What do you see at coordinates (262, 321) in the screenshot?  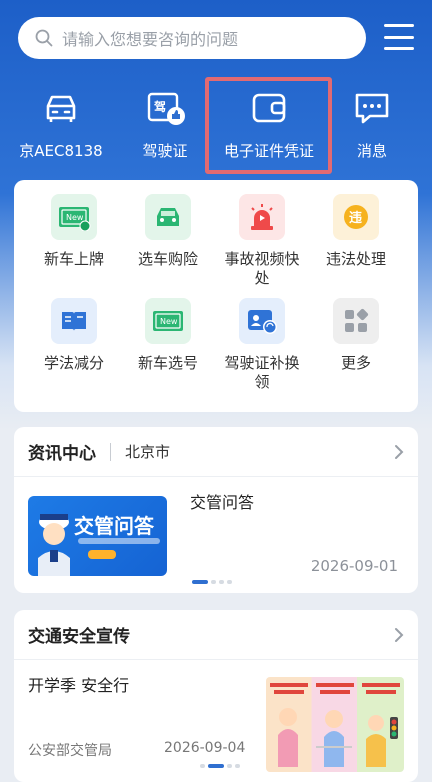 I see `license-renew-icon` at bounding box center [262, 321].